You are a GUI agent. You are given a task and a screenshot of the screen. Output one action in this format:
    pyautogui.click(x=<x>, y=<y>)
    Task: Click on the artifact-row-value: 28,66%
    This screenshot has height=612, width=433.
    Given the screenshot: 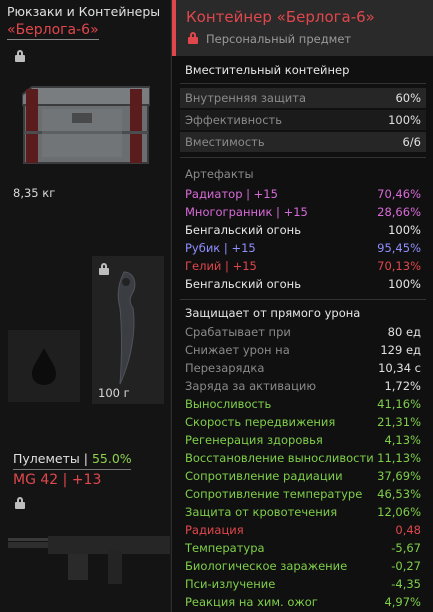 What is the action you would take?
    pyautogui.click(x=399, y=212)
    